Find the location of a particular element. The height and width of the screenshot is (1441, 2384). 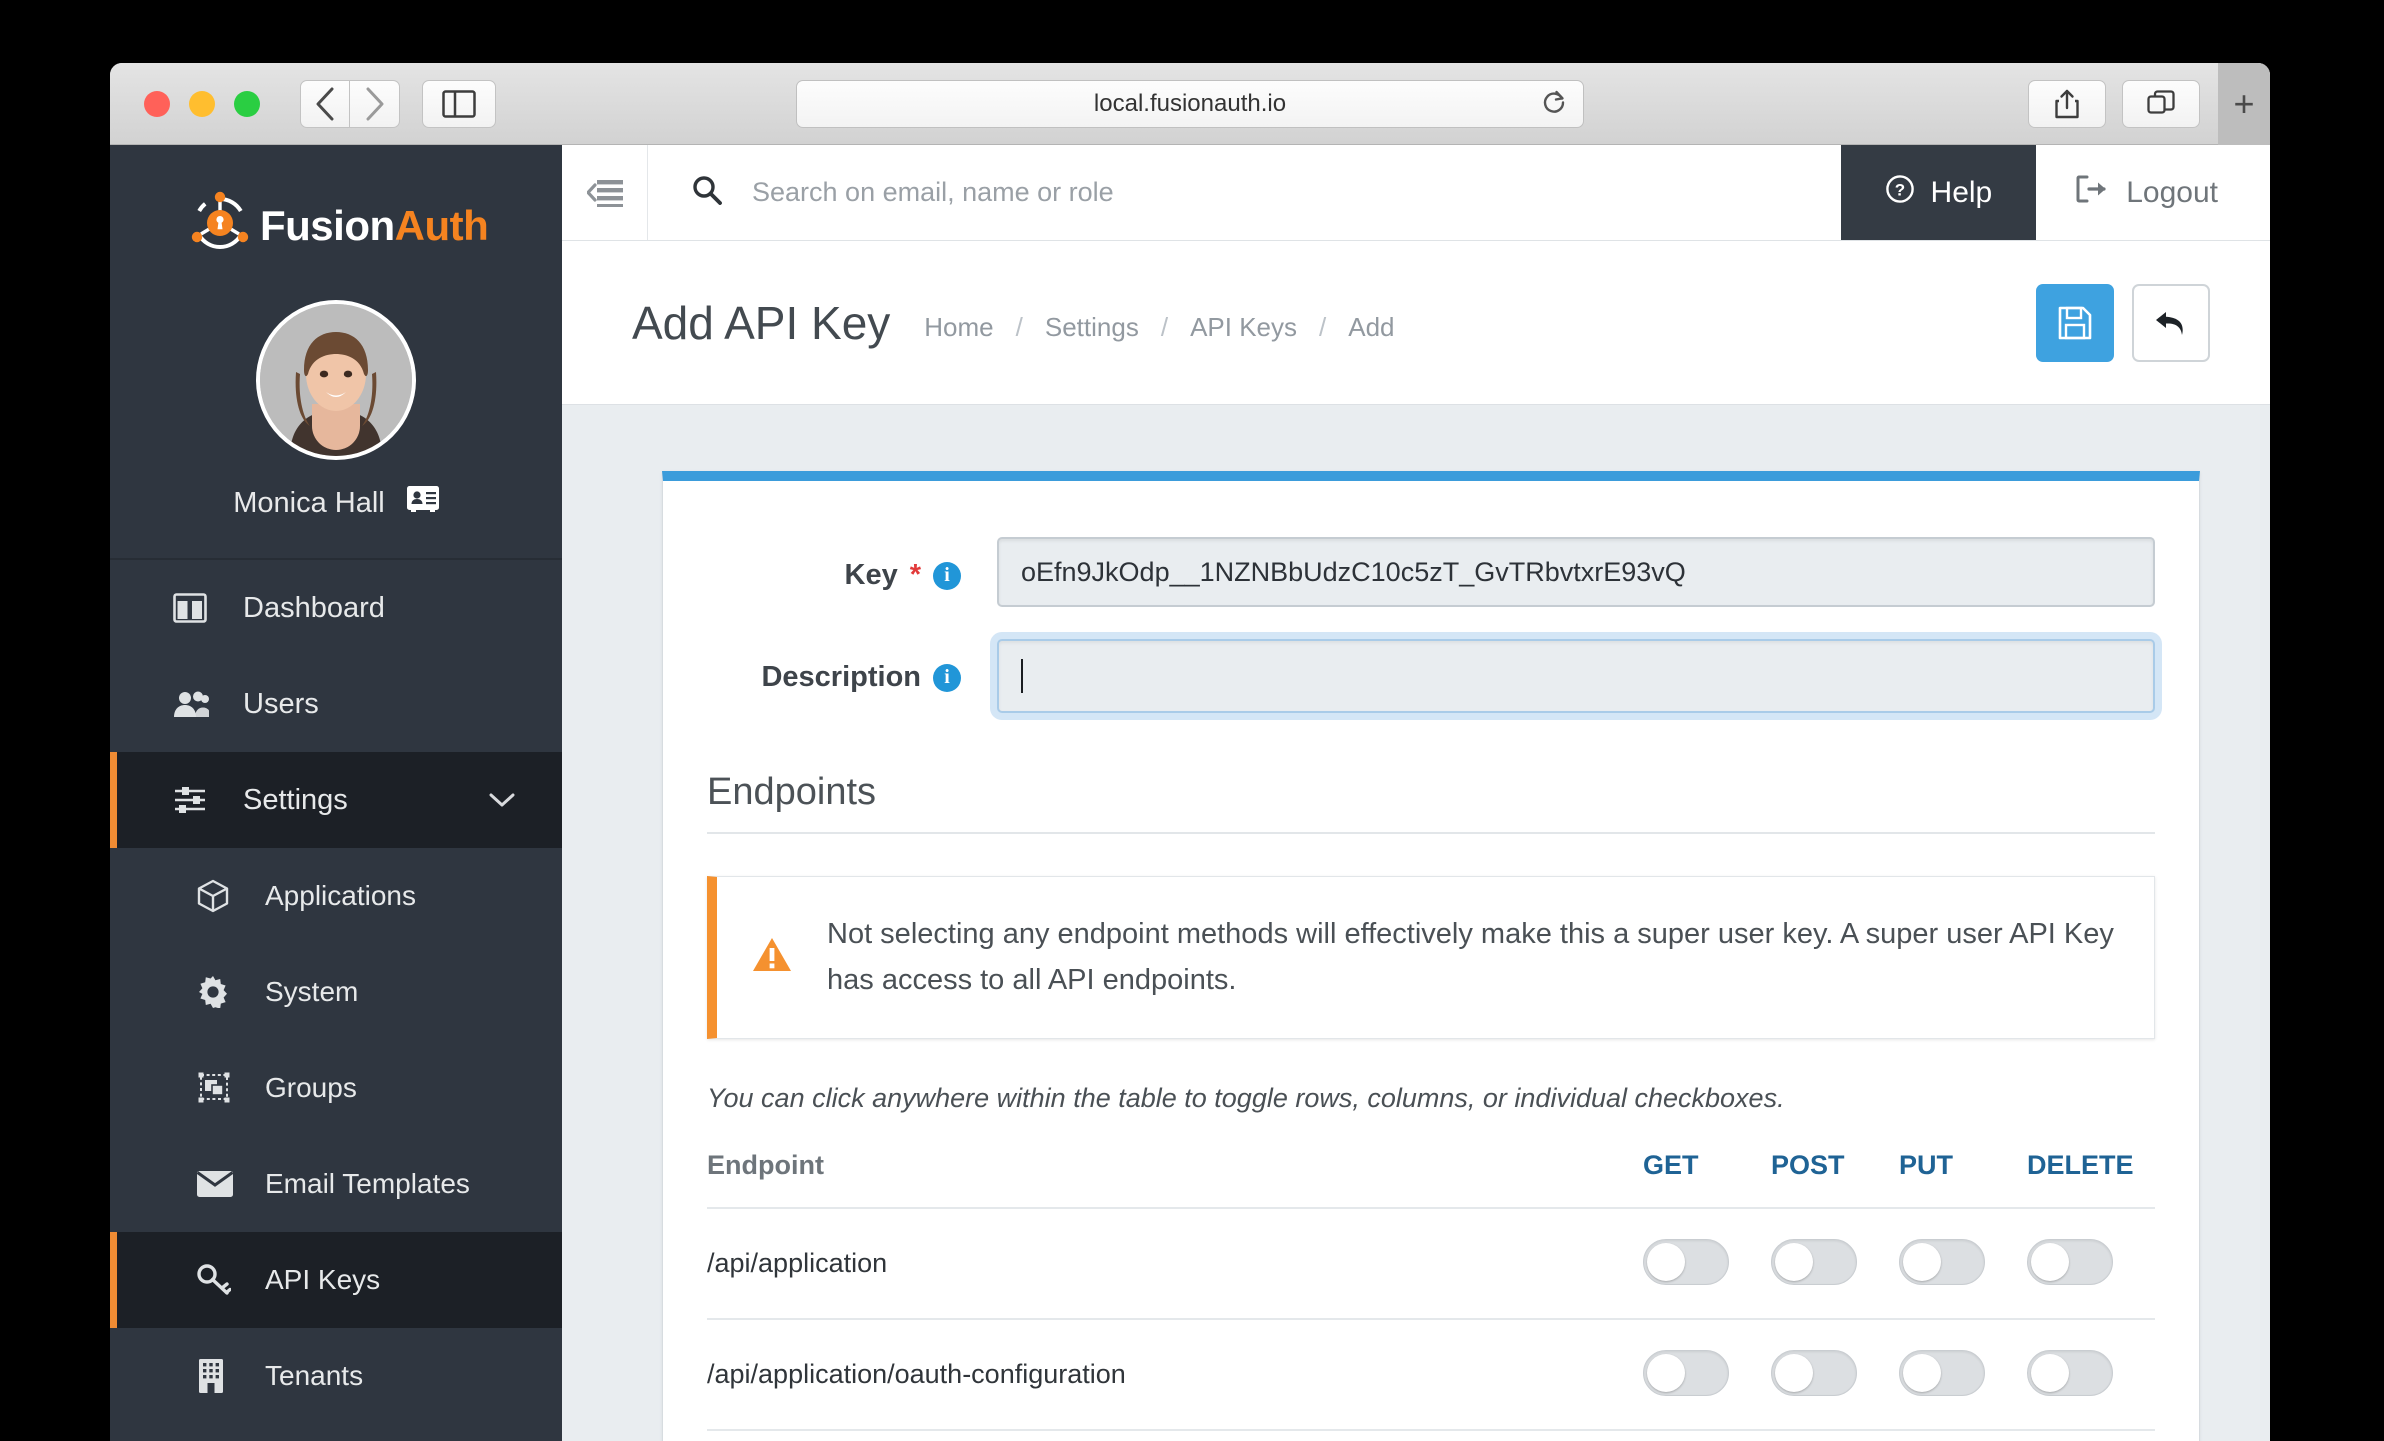

sidebar-item-api-keys: API Keys is located at coordinates (336, 1280).